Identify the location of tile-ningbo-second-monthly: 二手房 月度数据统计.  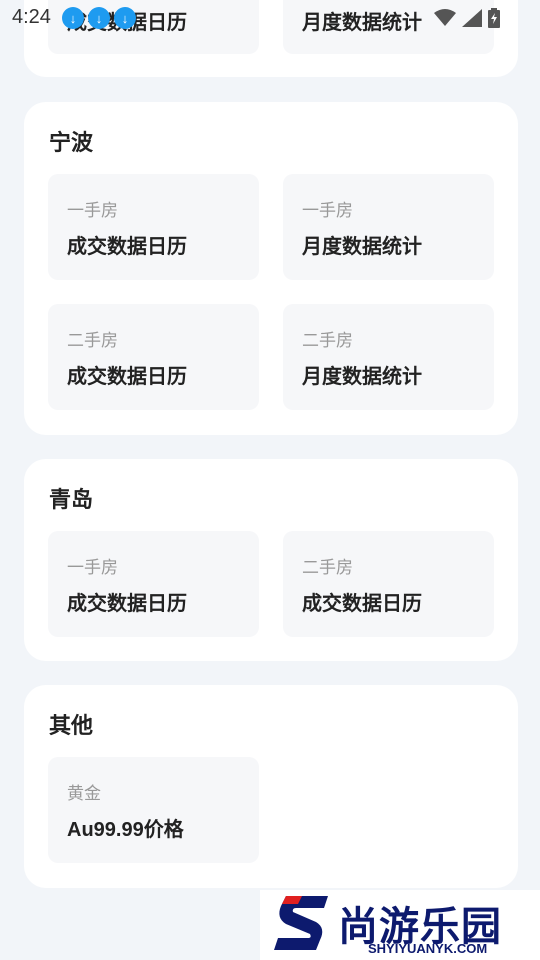
(388, 357).